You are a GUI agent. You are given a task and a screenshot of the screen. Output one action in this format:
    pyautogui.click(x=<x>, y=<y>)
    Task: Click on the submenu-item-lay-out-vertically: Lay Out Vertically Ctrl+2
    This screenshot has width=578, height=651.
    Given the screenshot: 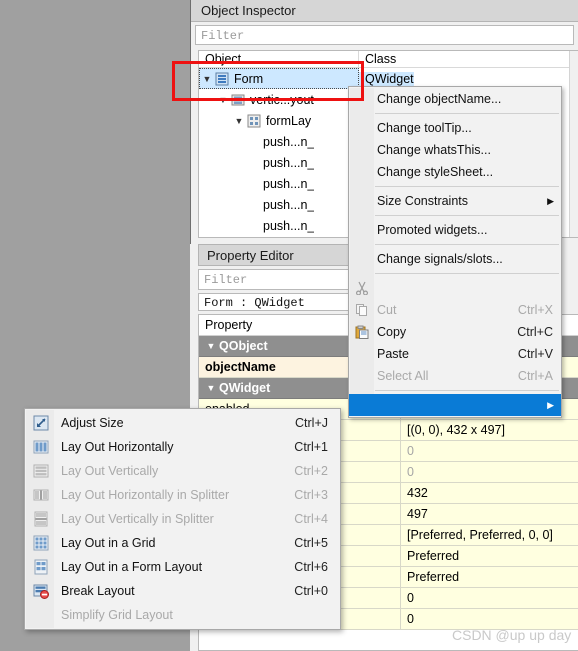 What is the action you would take?
    pyautogui.click(x=182, y=471)
    